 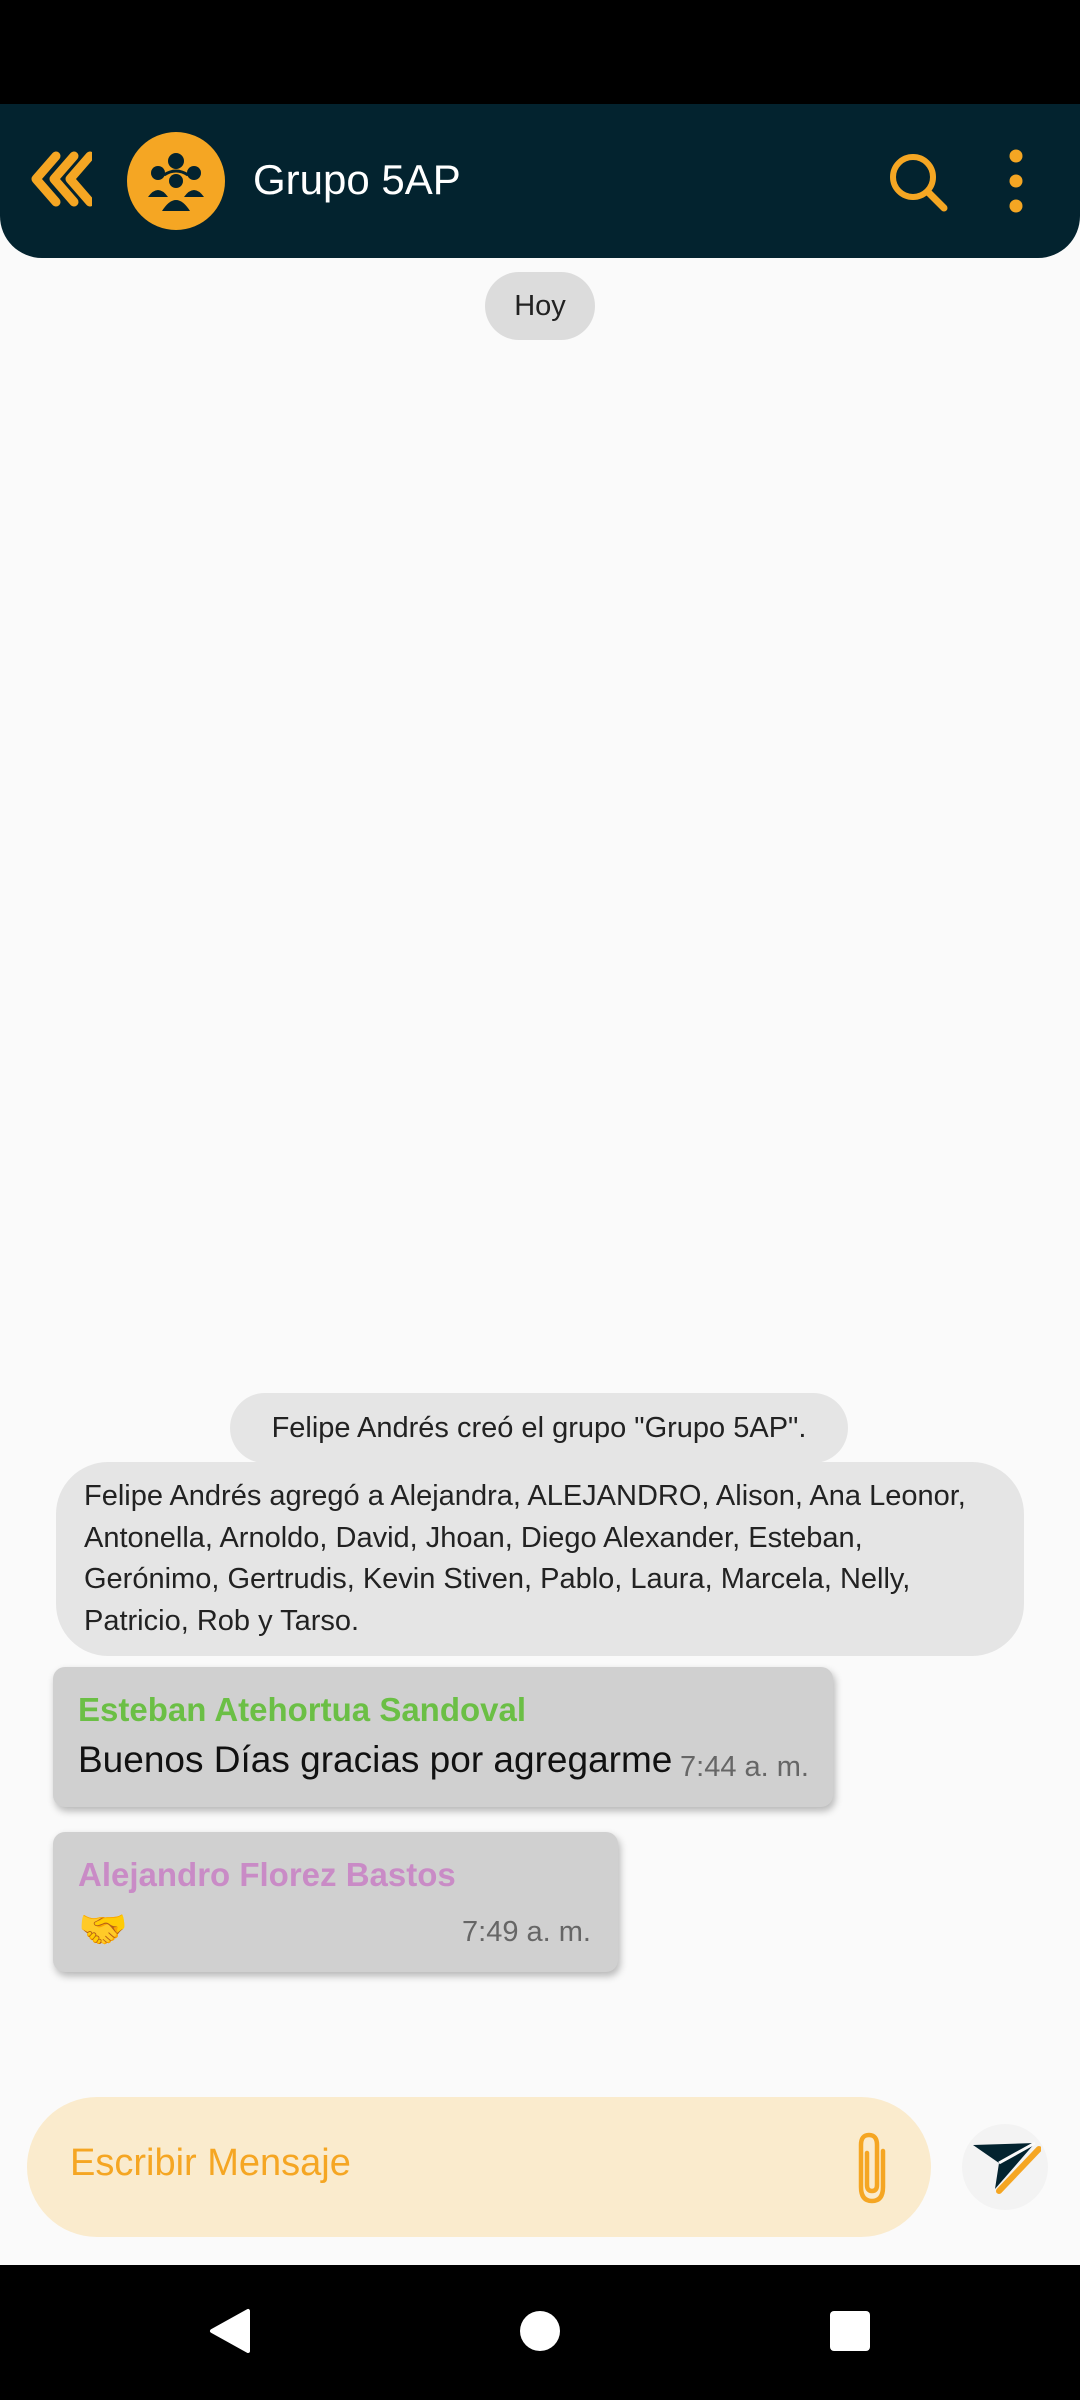 I want to click on nav-home-button, so click(x=540, y=2331).